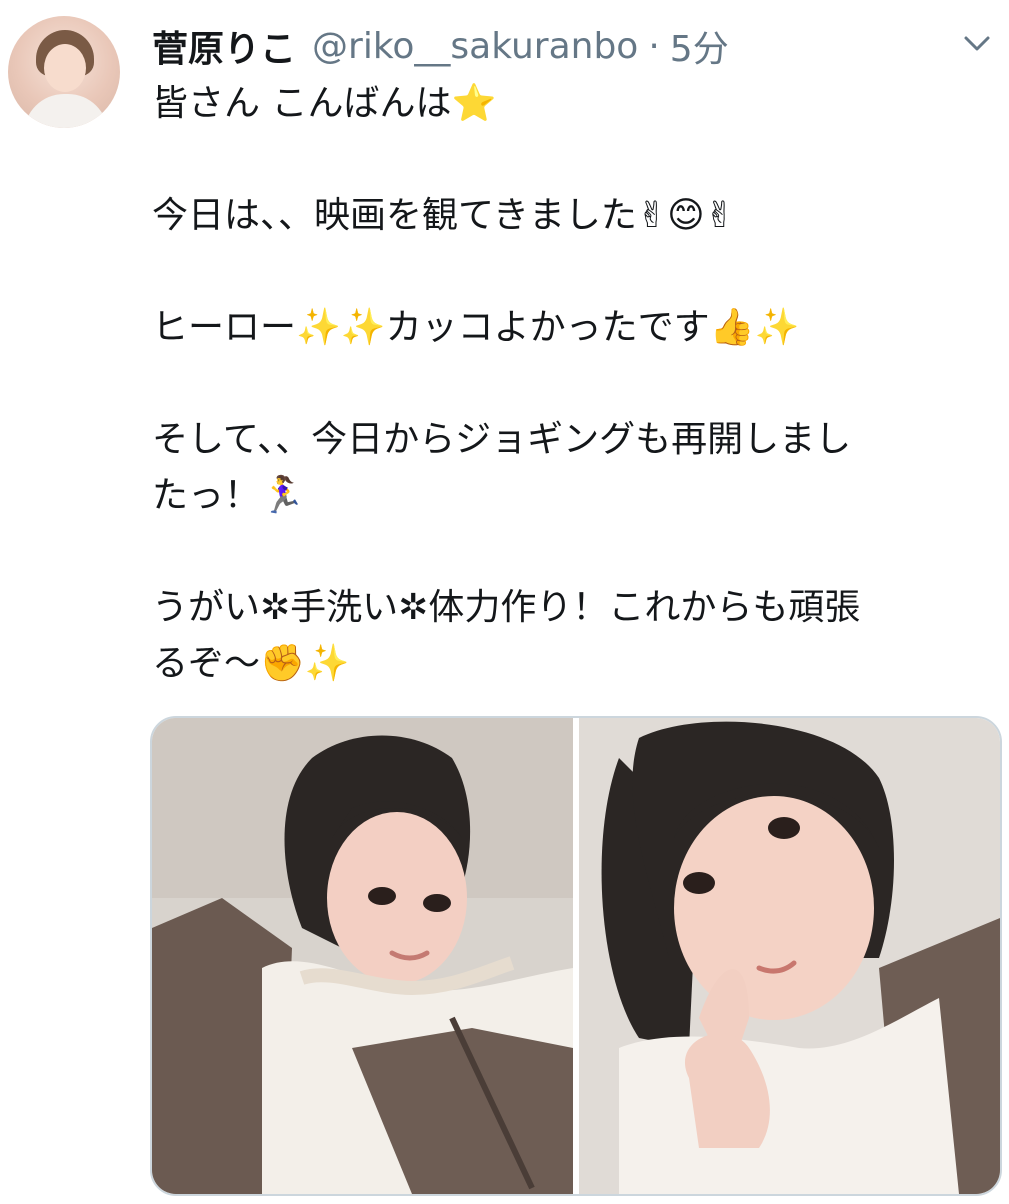  What do you see at coordinates (66, 111) in the screenshot?
I see `avatar-body` at bounding box center [66, 111].